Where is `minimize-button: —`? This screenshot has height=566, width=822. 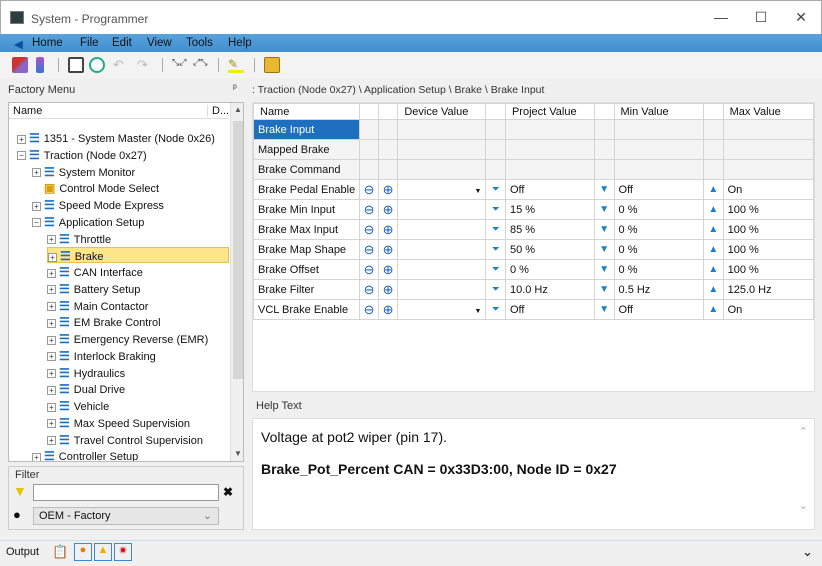
minimize-button: — is located at coordinates (721, 17).